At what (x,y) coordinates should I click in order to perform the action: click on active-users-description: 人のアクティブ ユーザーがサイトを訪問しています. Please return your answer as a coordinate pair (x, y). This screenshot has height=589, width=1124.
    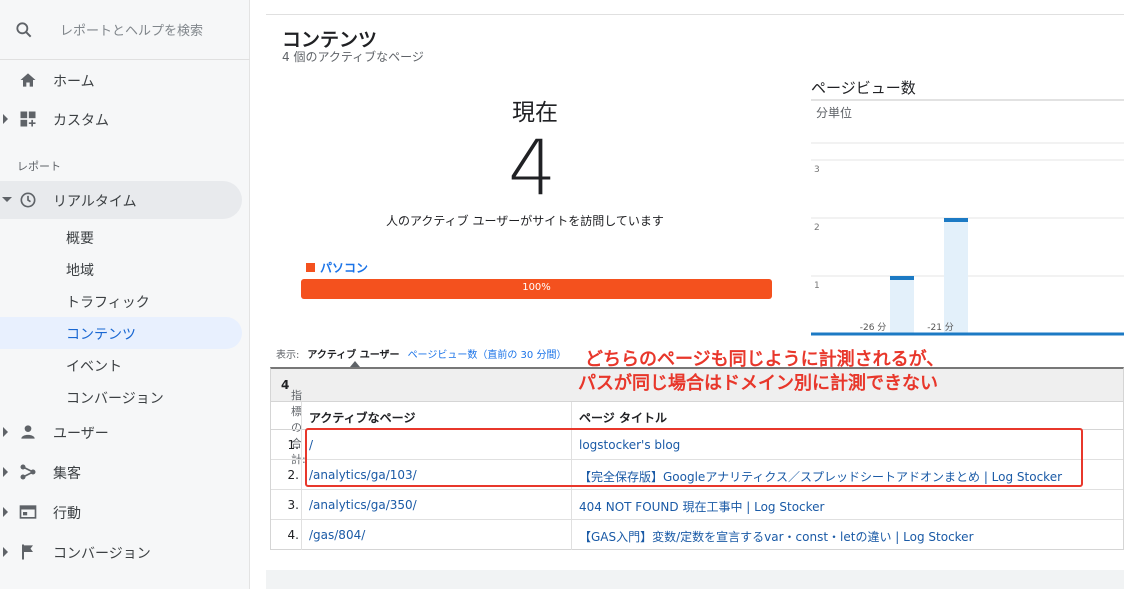
    Looking at the image, I should click on (525, 221).